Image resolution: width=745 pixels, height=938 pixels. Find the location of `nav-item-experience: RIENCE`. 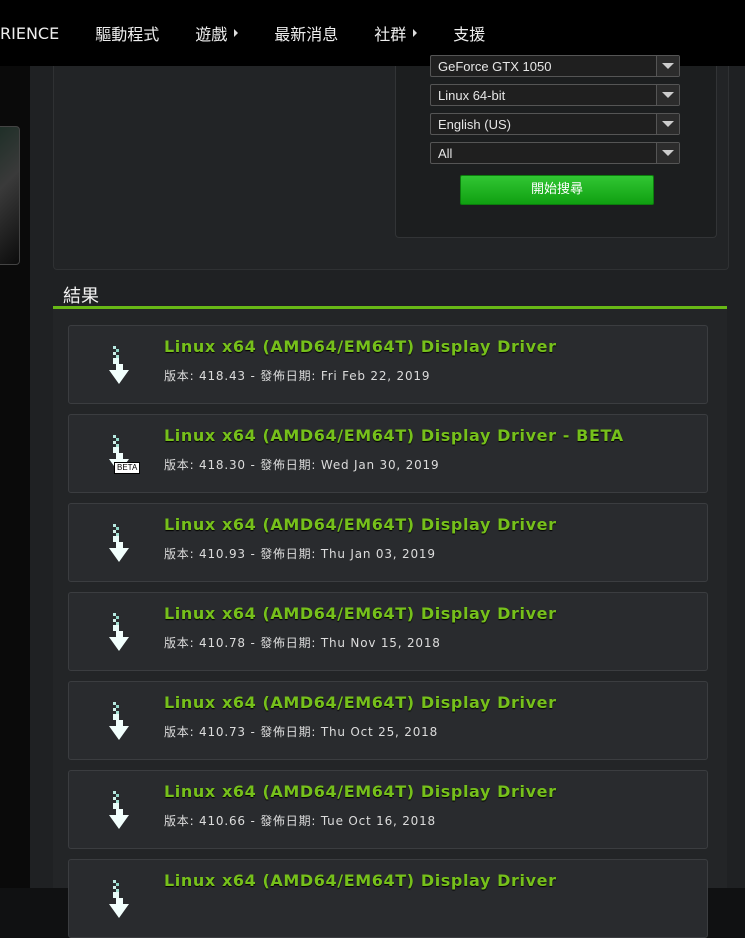

nav-item-experience: RIENCE is located at coordinates (29, 33).